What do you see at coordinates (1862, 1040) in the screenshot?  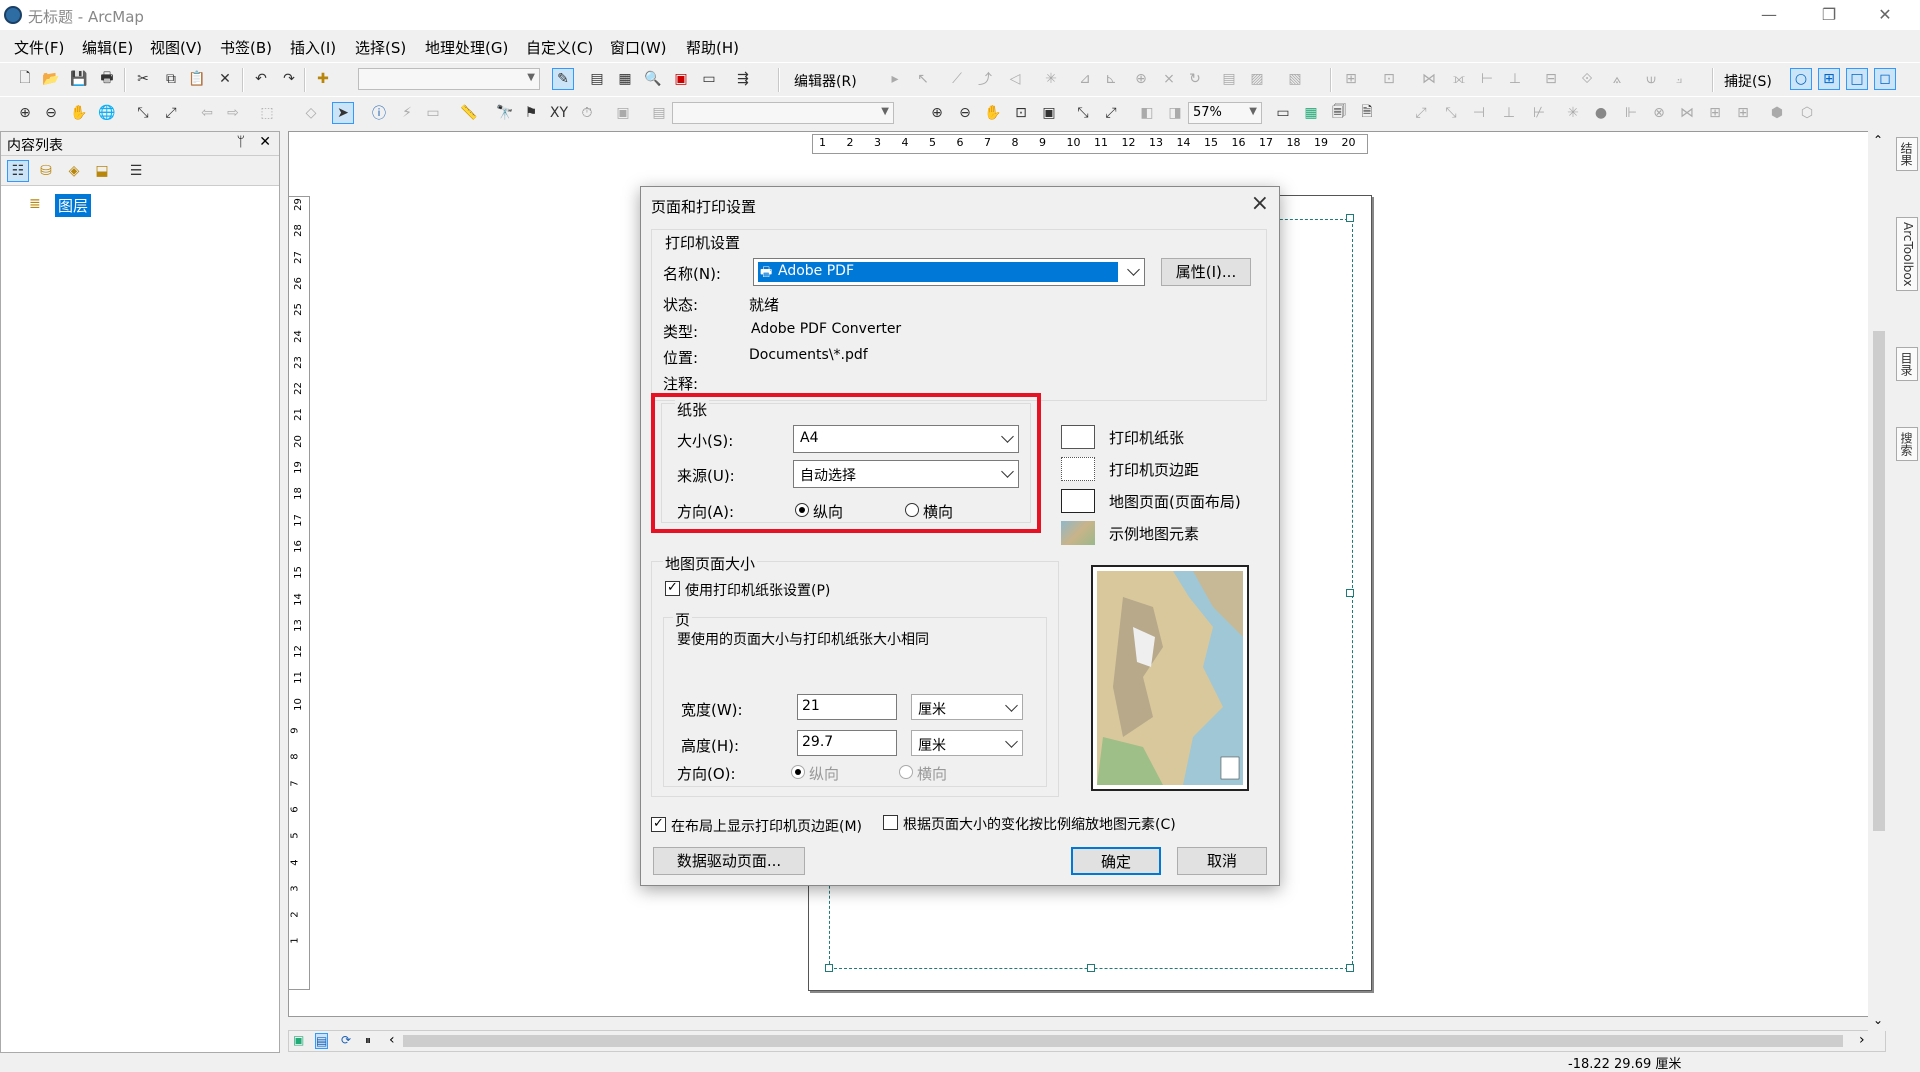 I see `scroll-right-icon: ›` at bounding box center [1862, 1040].